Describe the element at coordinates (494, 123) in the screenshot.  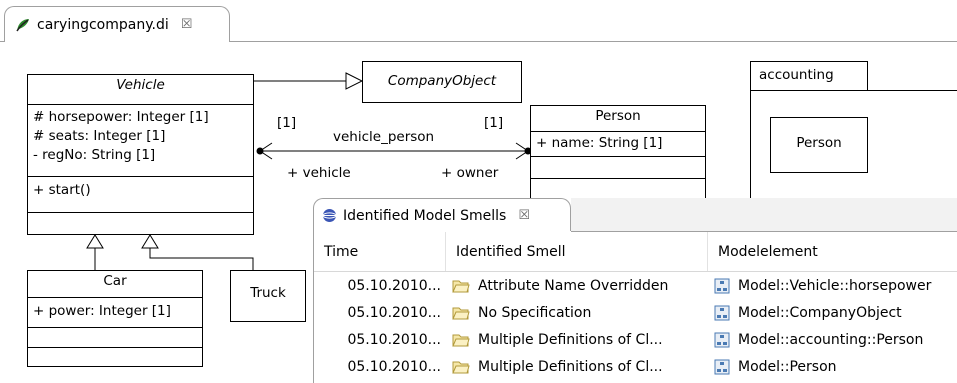
I see `association-right-multiplicity: [1]` at that location.